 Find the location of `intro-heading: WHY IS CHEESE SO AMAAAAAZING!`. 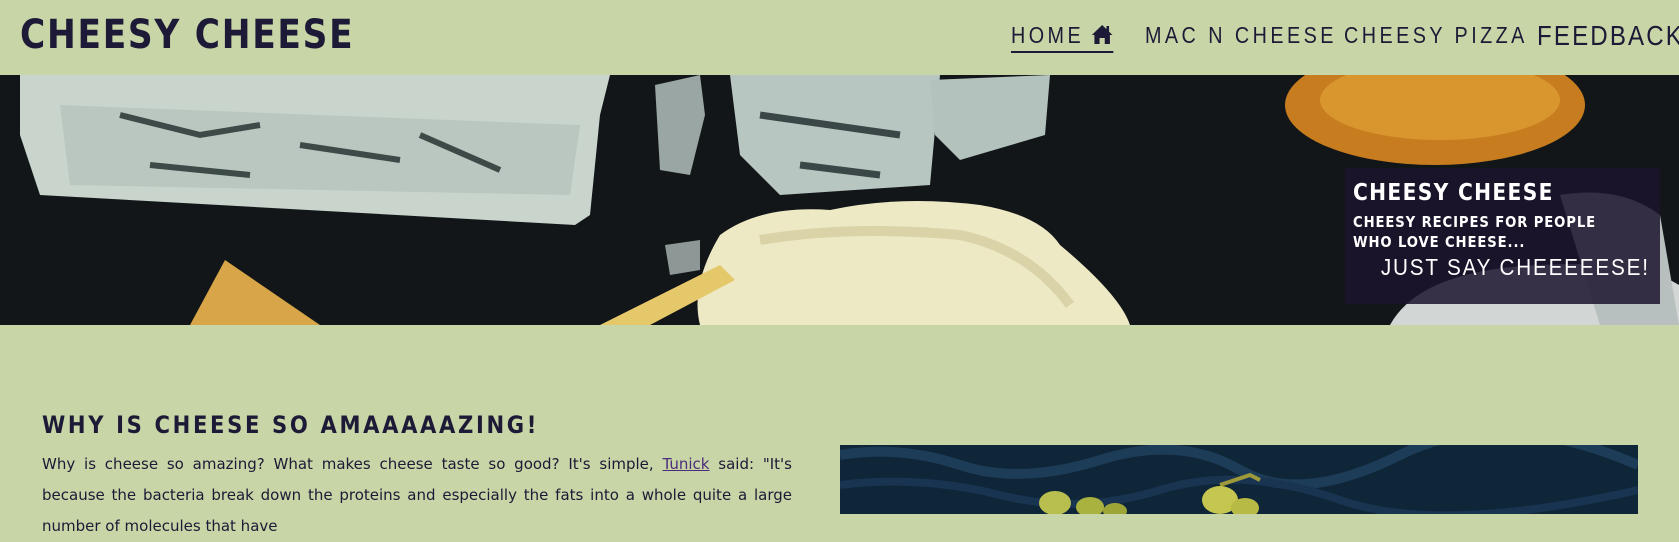

intro-heading: WHY IS CHEESE SO AMAAAAAZING! is located at coordinates (291, 425).